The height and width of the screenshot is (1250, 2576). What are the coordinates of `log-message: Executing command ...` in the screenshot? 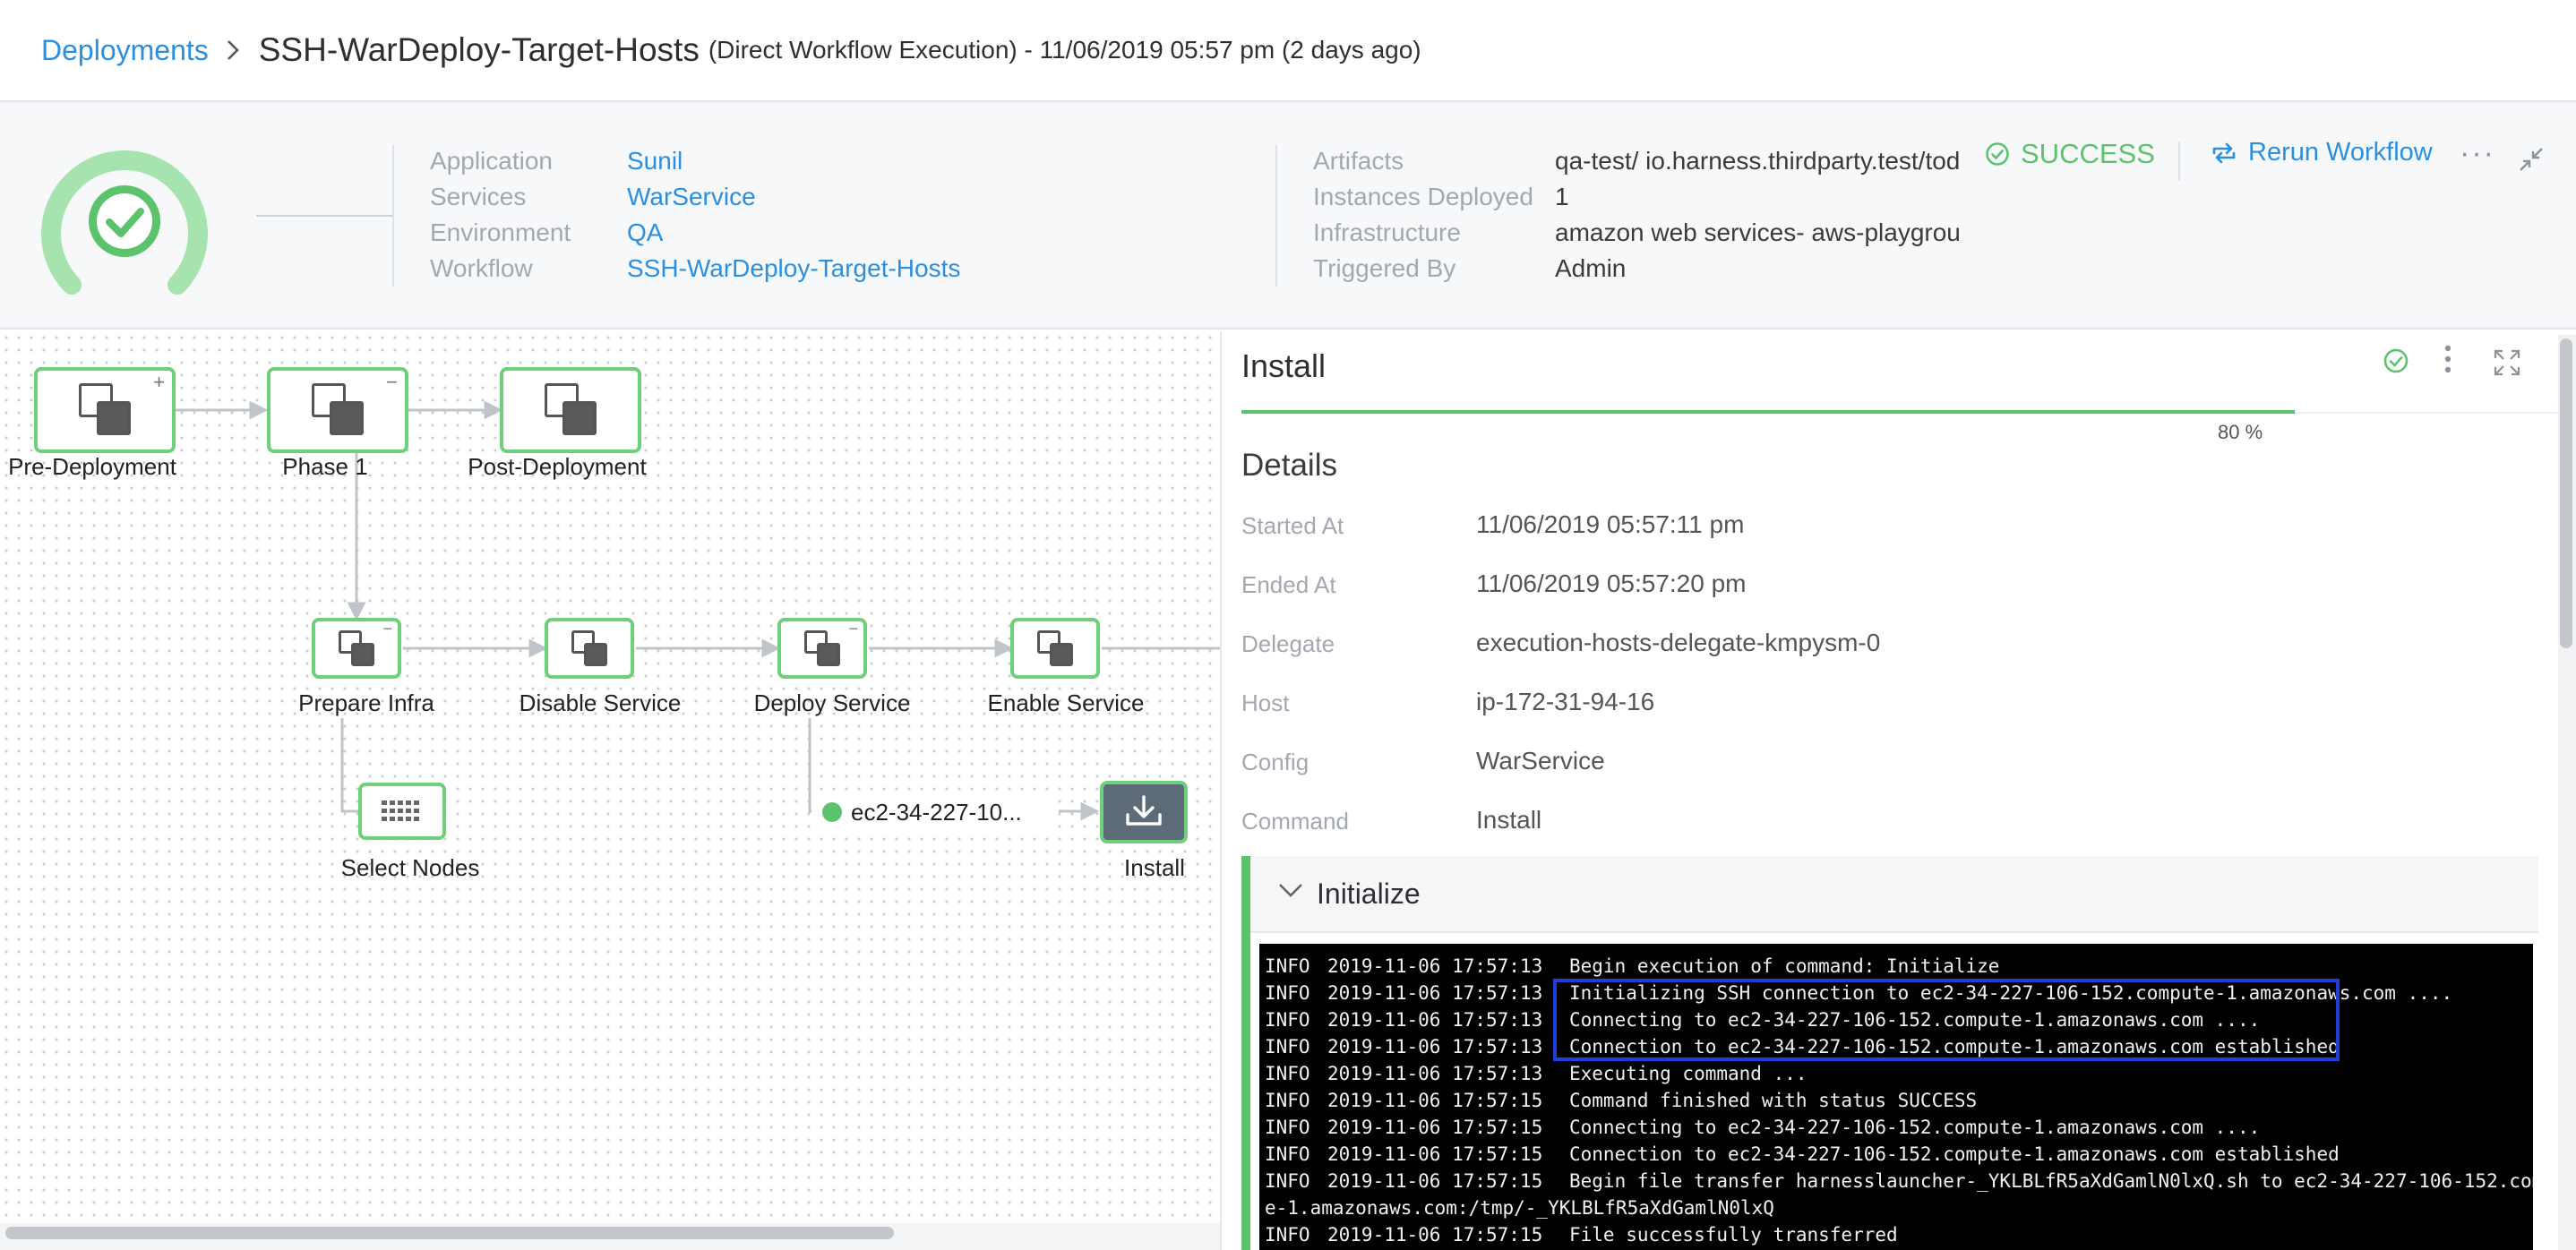 It's located at (1688, 1073).